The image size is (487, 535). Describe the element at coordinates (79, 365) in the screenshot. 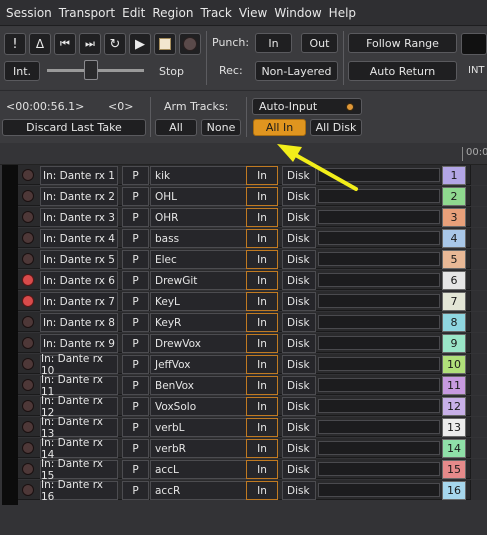

I see `track-input-button: In: Dante rx 10` at that location.